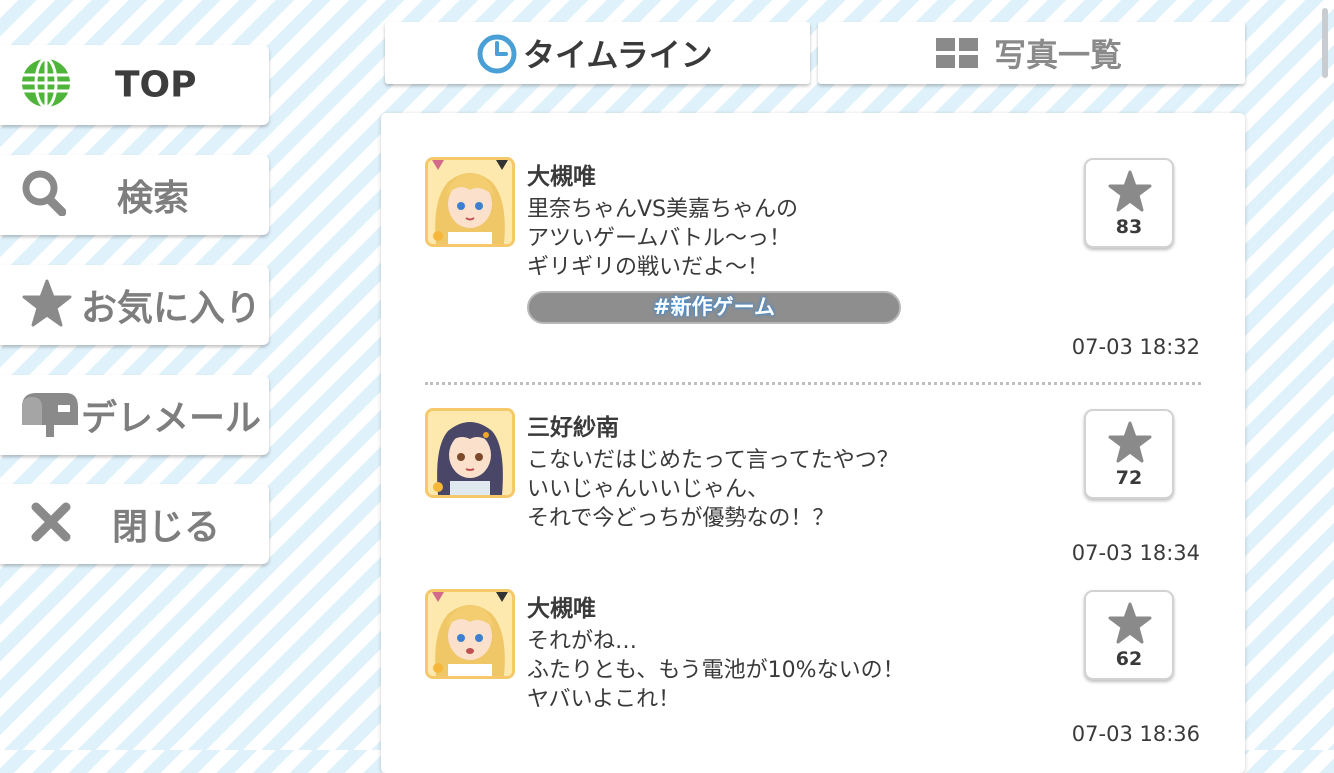 This screenshot has width=1334, height=773. I want to click on post-line: アツいゲームバトル〜っ！, so click(659, 238).